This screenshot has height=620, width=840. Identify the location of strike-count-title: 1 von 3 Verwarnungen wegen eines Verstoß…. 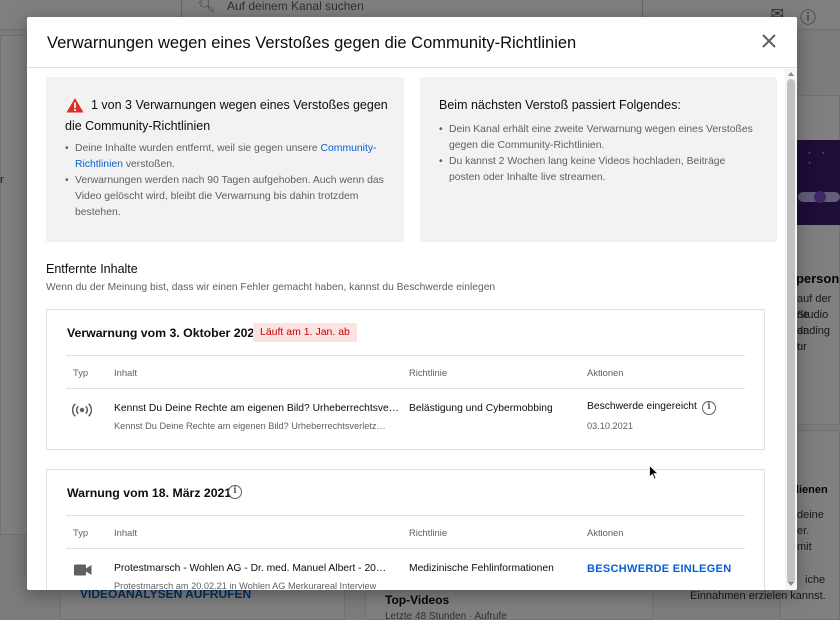
(226, 115).